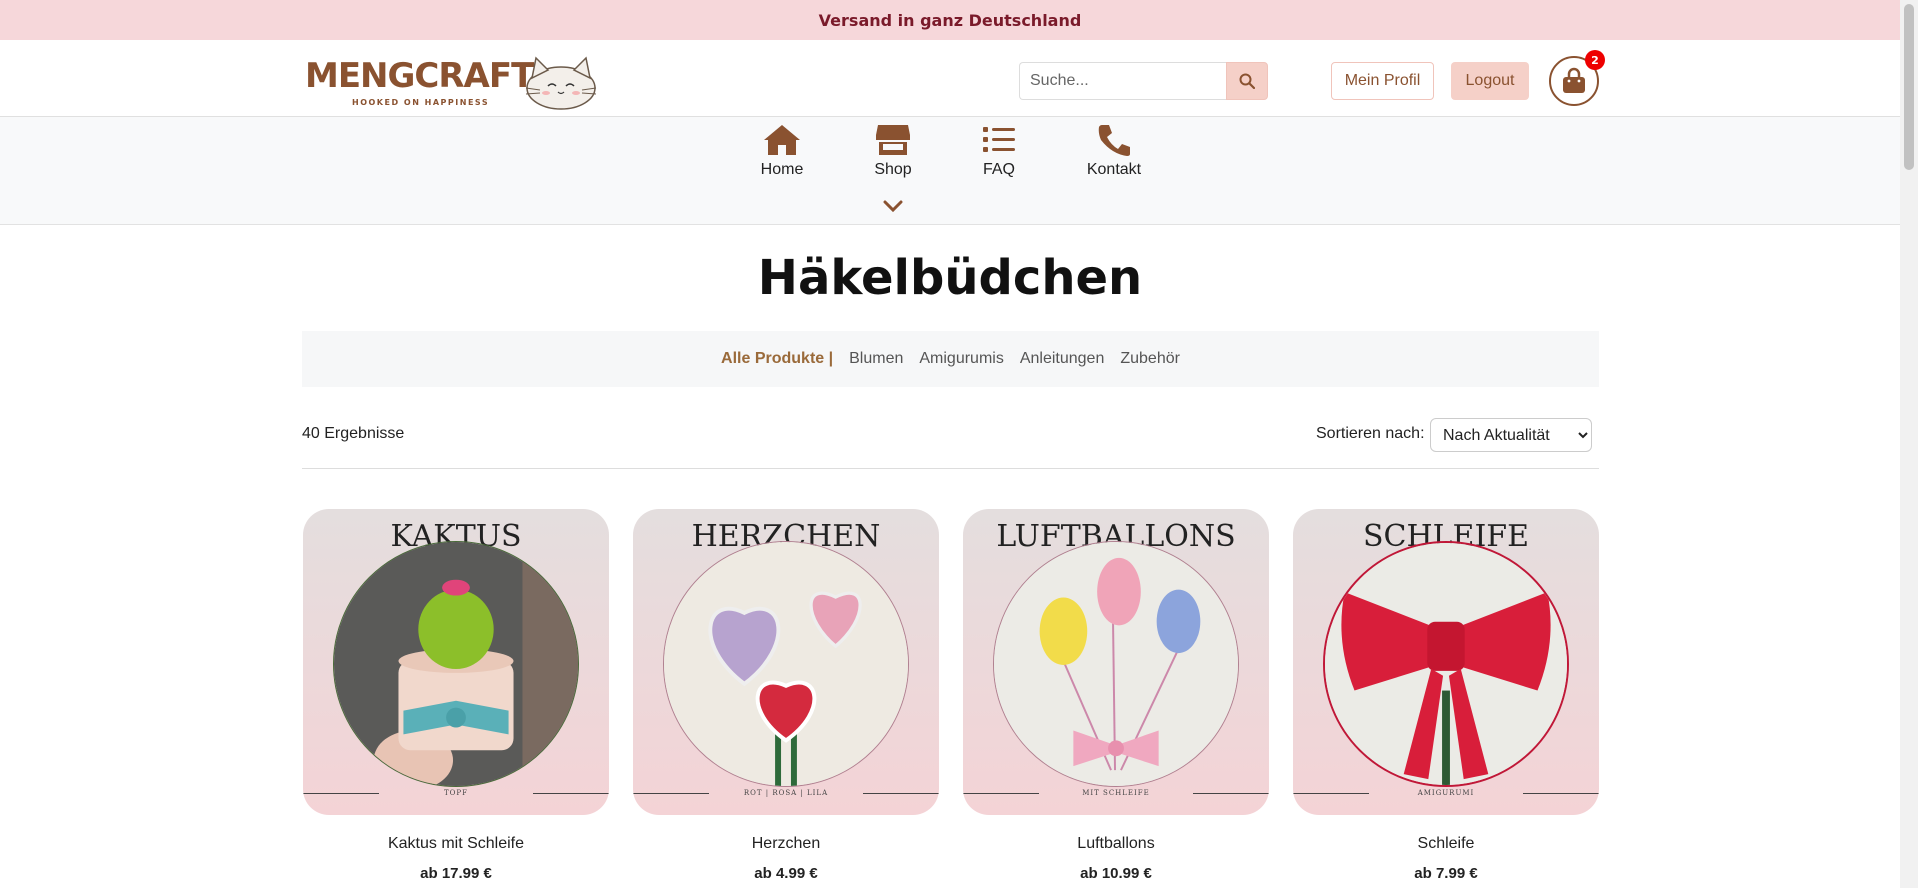  I want to click on shipping-banner: Versand in ganz Deutschland, so click(950, 20).